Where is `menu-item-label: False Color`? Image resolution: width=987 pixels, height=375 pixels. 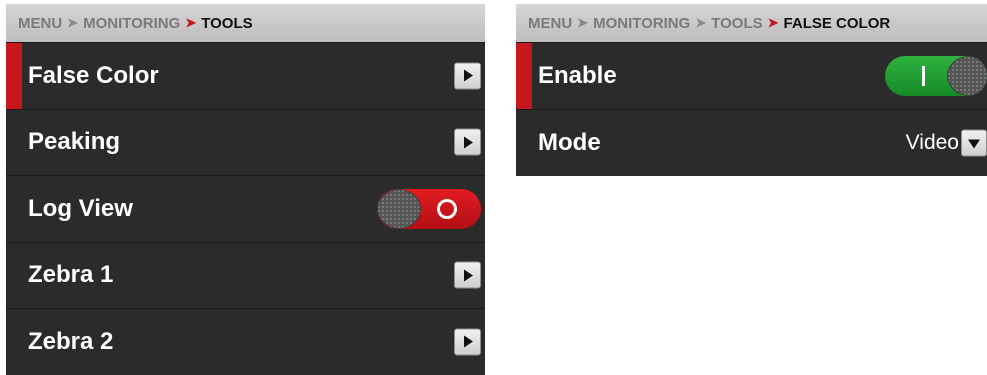
menu-item-label: False Color is located at coordinates (93, 75).